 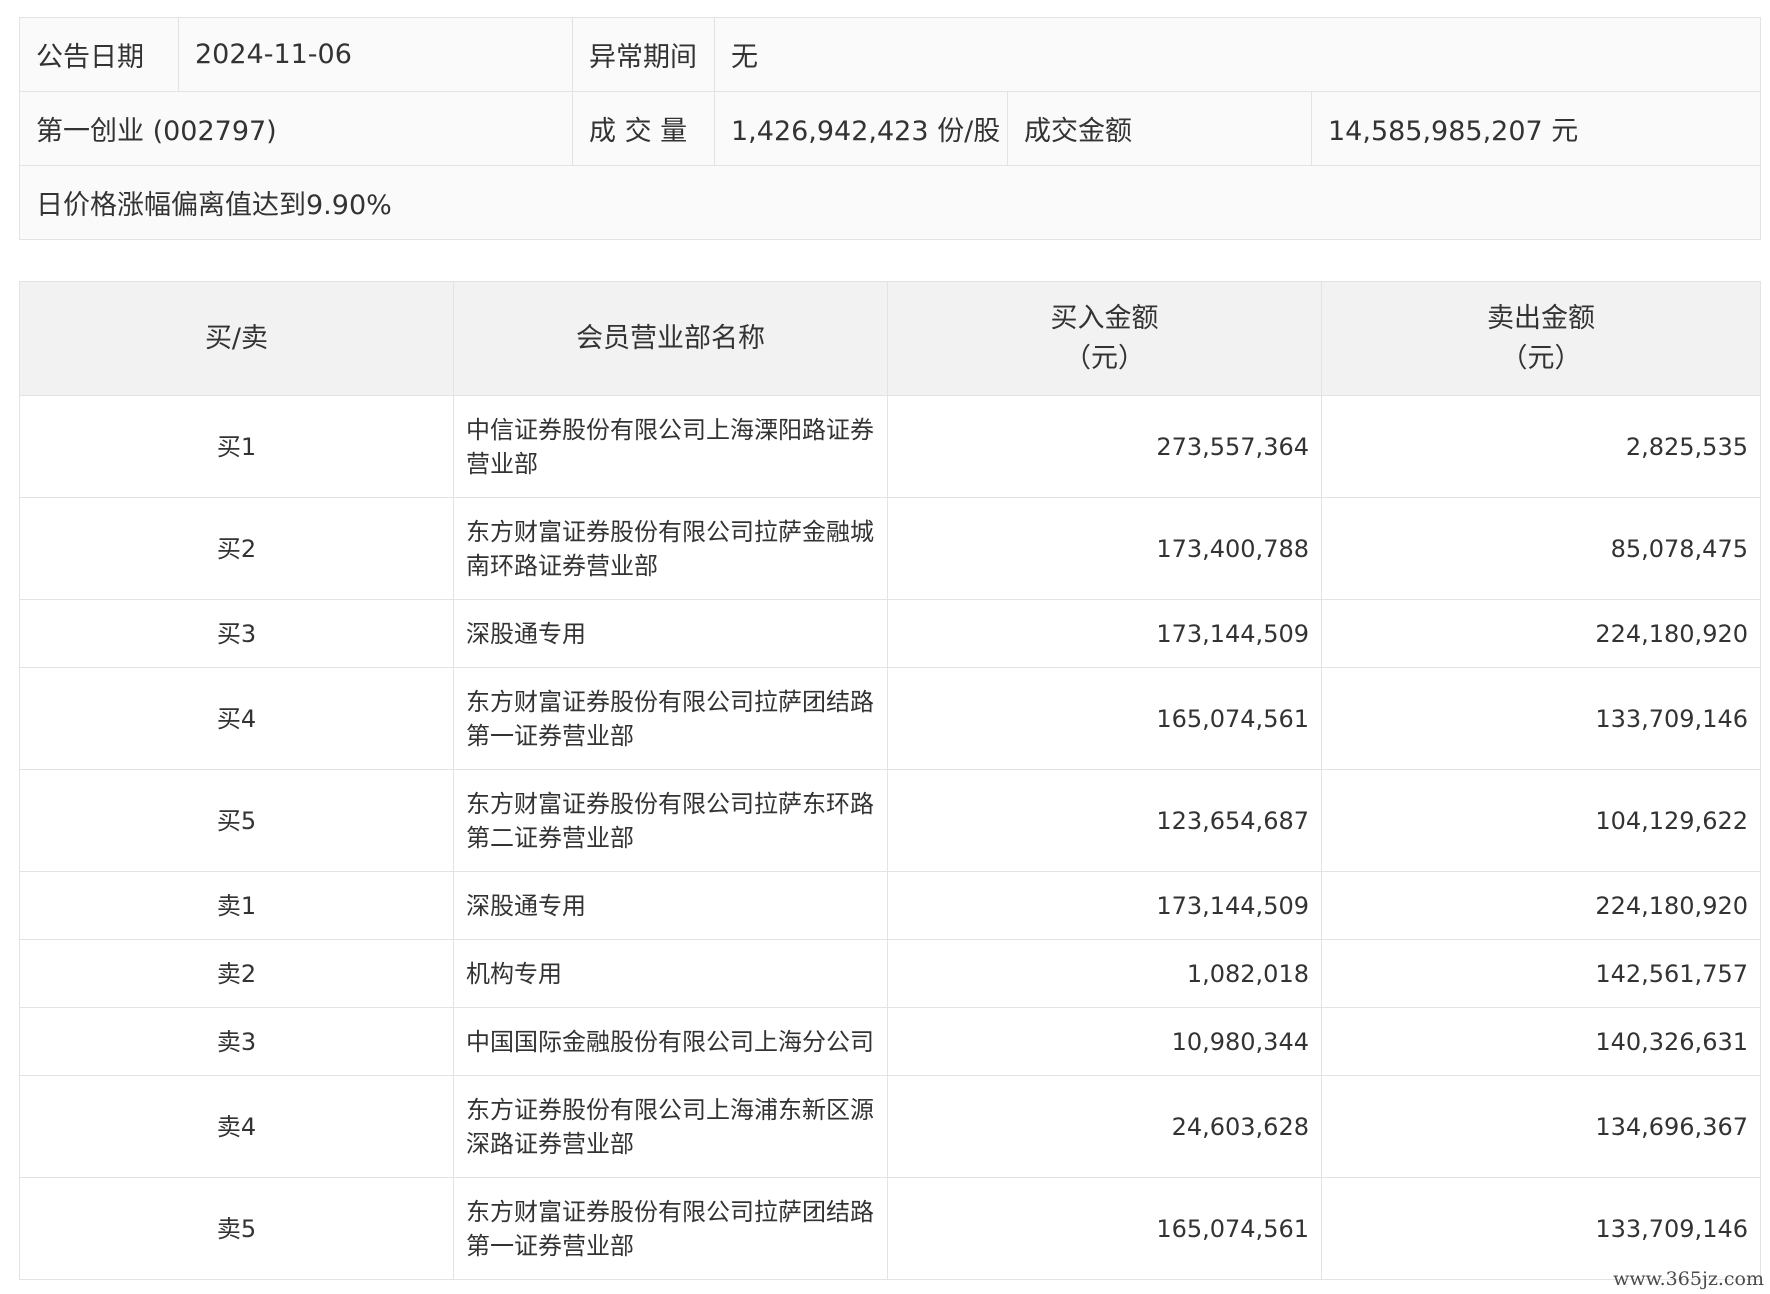 I want to click on amount-label: 成交金额, so click(x=1159, y=128).